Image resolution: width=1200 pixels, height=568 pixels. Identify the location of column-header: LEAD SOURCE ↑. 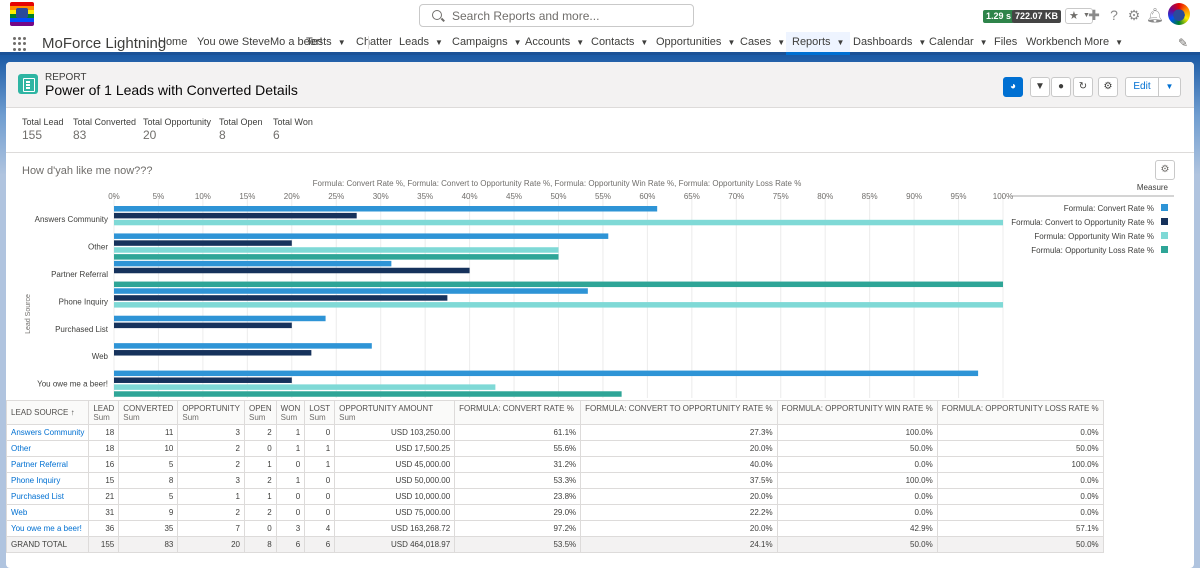
(48, 412).